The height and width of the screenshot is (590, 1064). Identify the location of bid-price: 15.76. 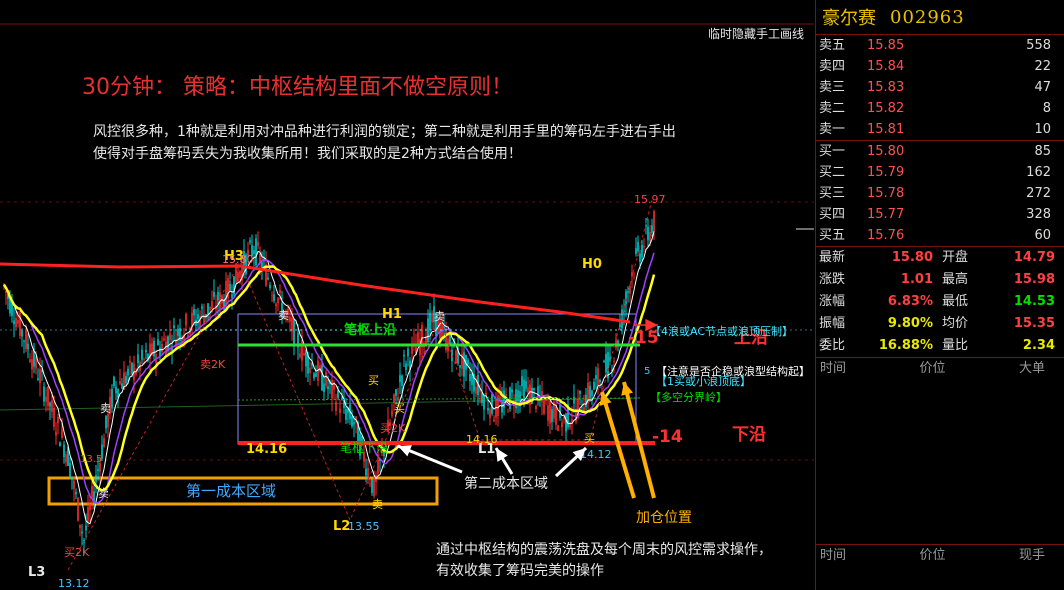
(886, 235).